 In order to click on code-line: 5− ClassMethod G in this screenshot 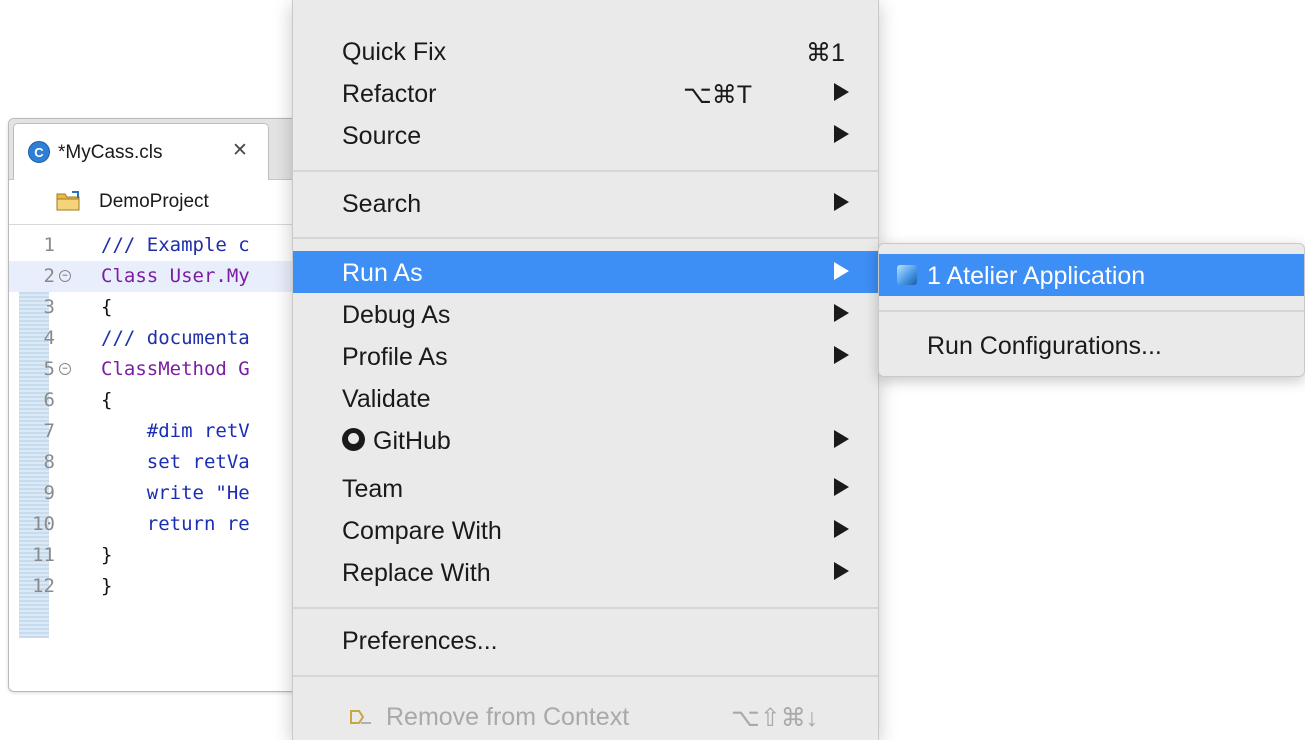, I will do `click(159, 369)`.